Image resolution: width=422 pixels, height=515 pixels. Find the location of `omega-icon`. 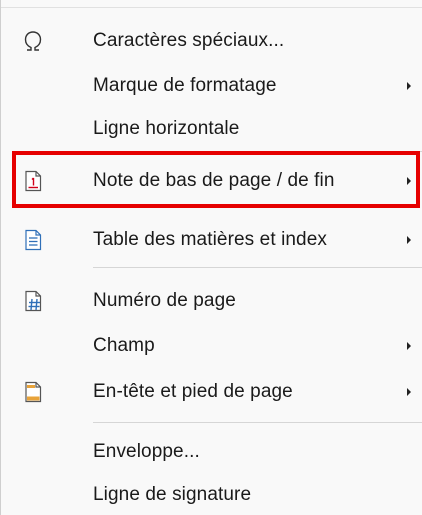

omega-icon is located at coordinates (33, 41).